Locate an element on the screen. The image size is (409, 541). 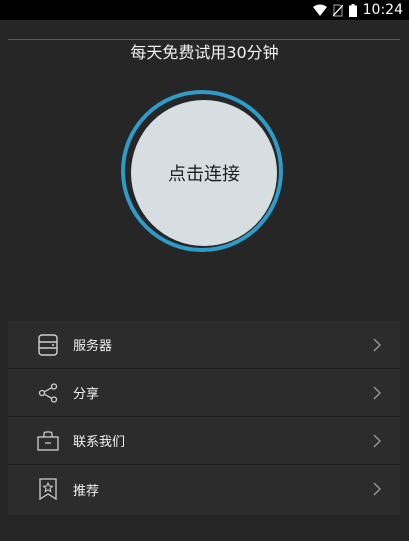
menu-item-contact: 联系我们 is located at coordinates (204, 441).